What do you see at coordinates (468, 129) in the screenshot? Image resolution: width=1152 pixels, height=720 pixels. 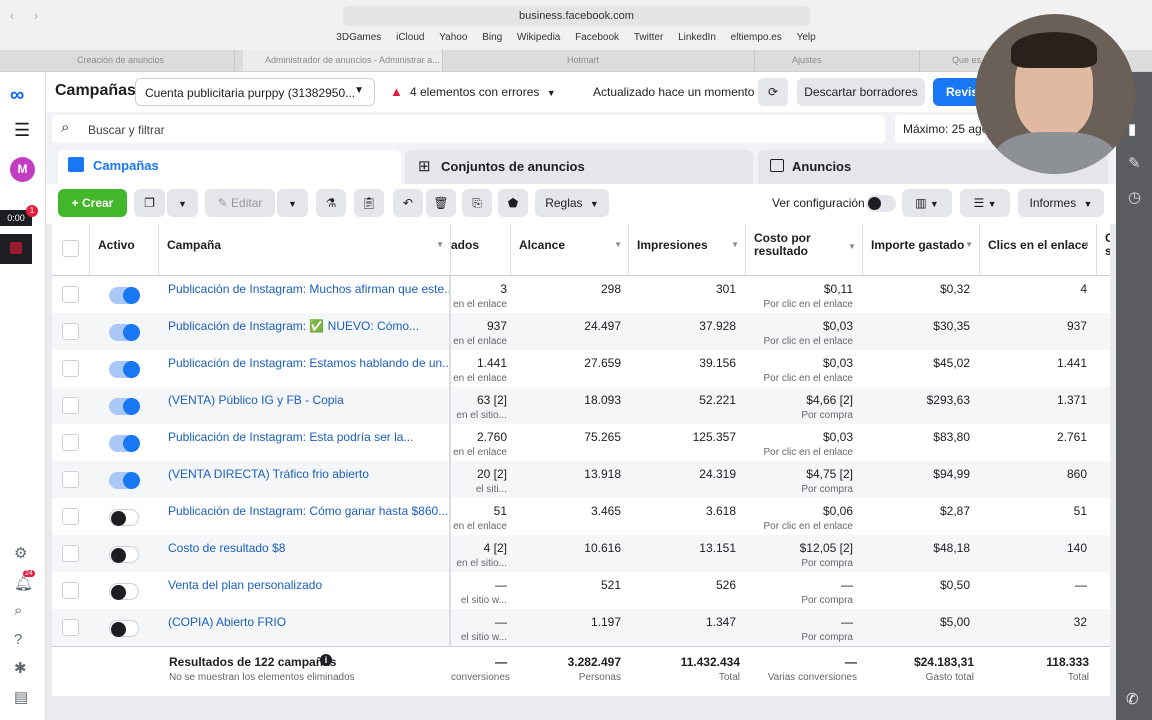 I see `search-input: ⌕ Buscar y filtrar` at bounding box center [468, 129].